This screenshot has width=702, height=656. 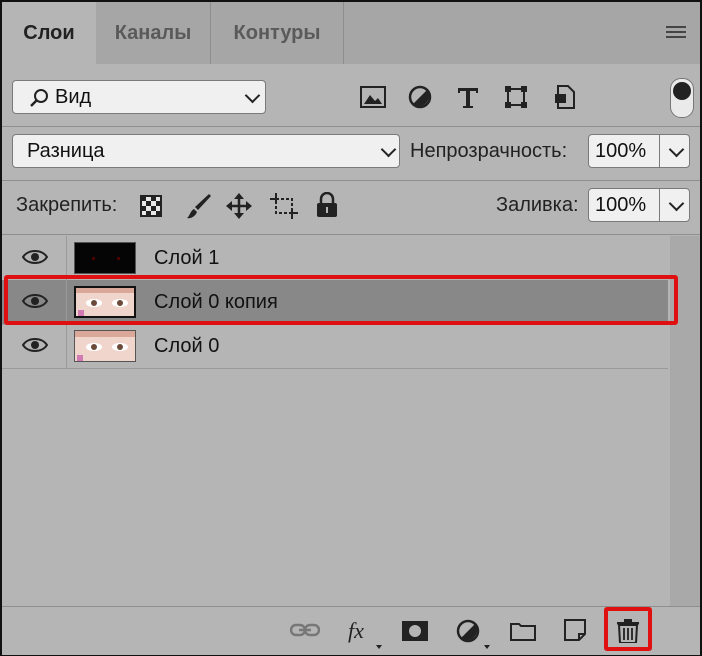 I want to click on fill-field: 100%, so click(x=639, y=205).